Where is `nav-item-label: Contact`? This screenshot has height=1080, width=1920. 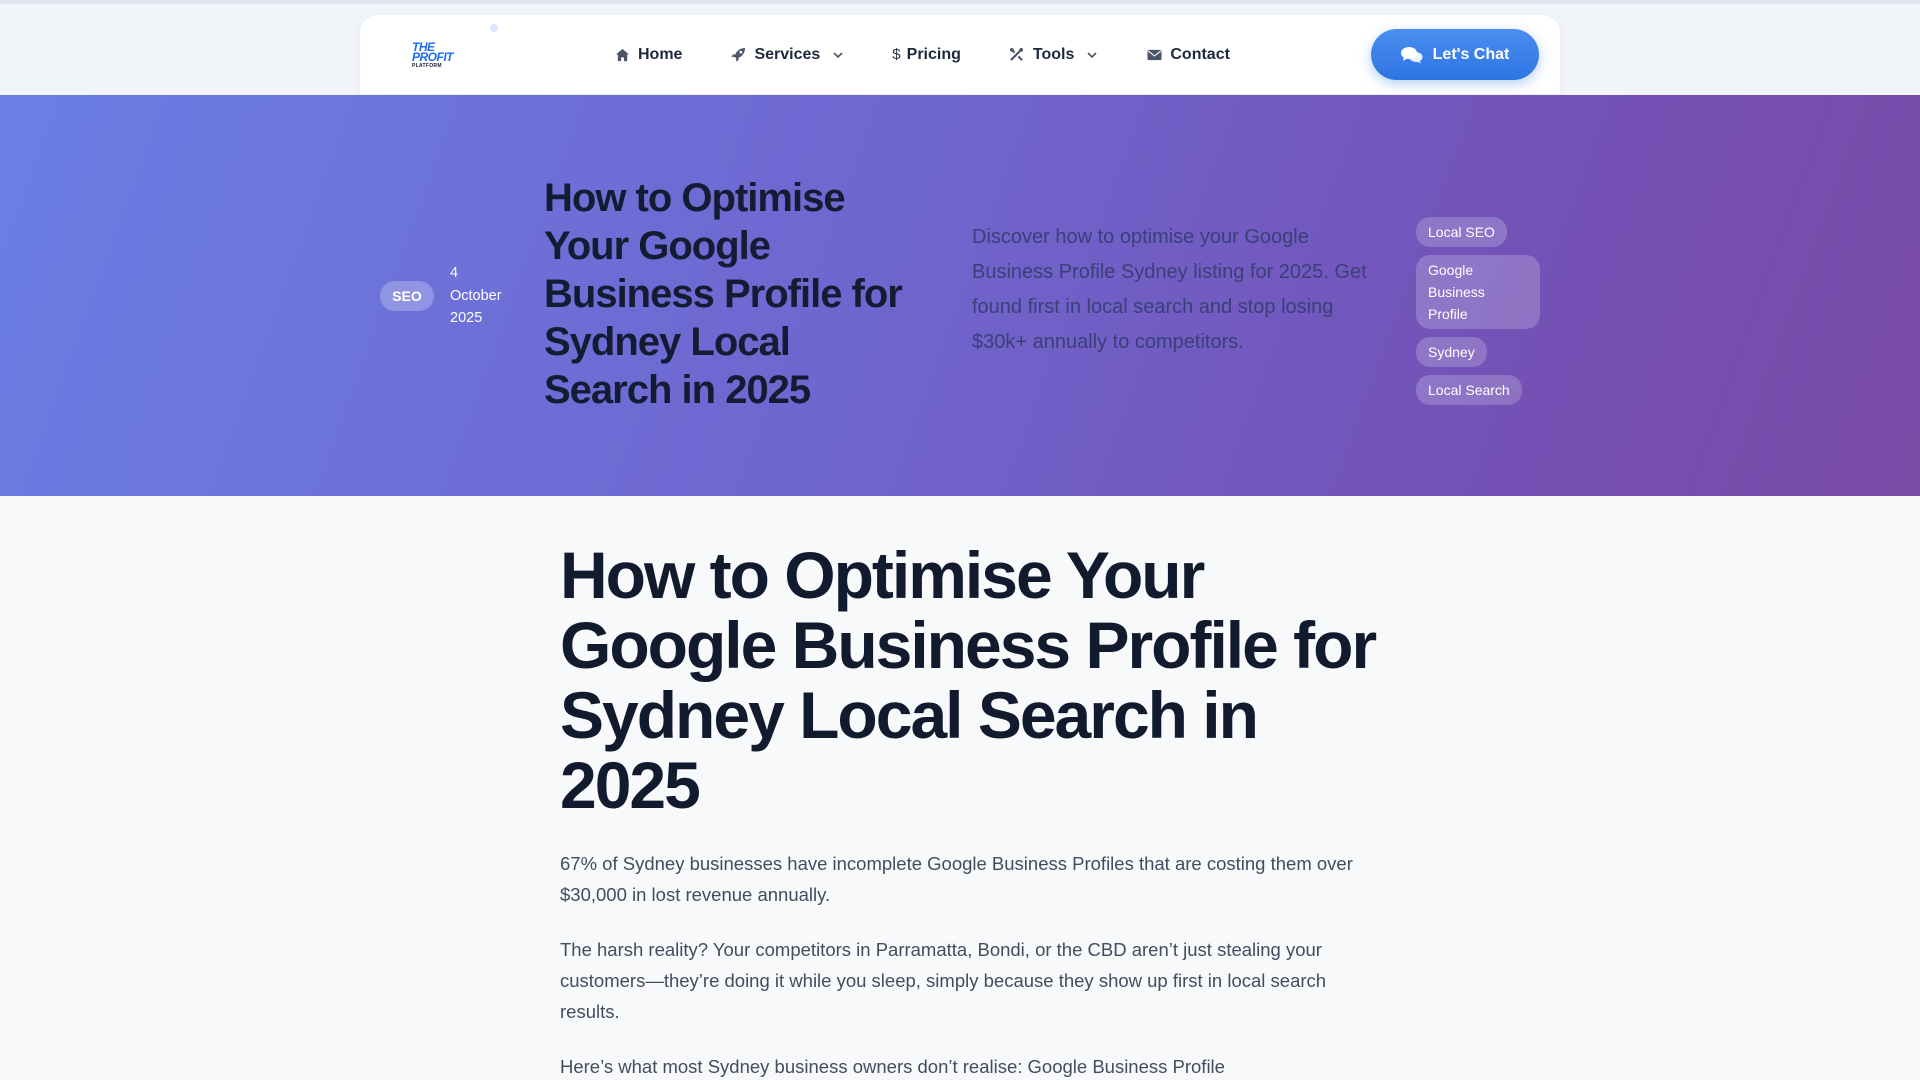
nav-item-label: Contact is located at coordinates (1200, 54).